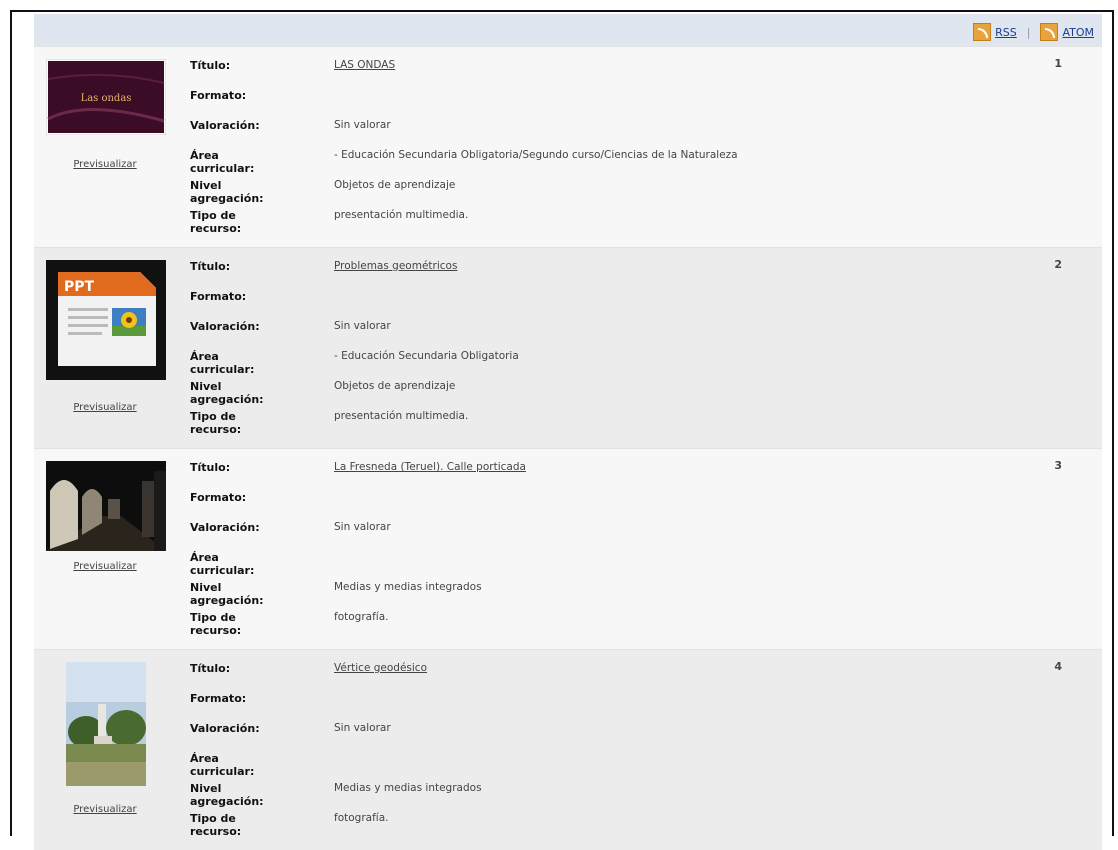 Image resolution: width=1118 pixels, height=850 pixels. What do you see at coordinates (982, 32) in the screenshot?
I see `rss-icon` at bounding box center [982, 32].